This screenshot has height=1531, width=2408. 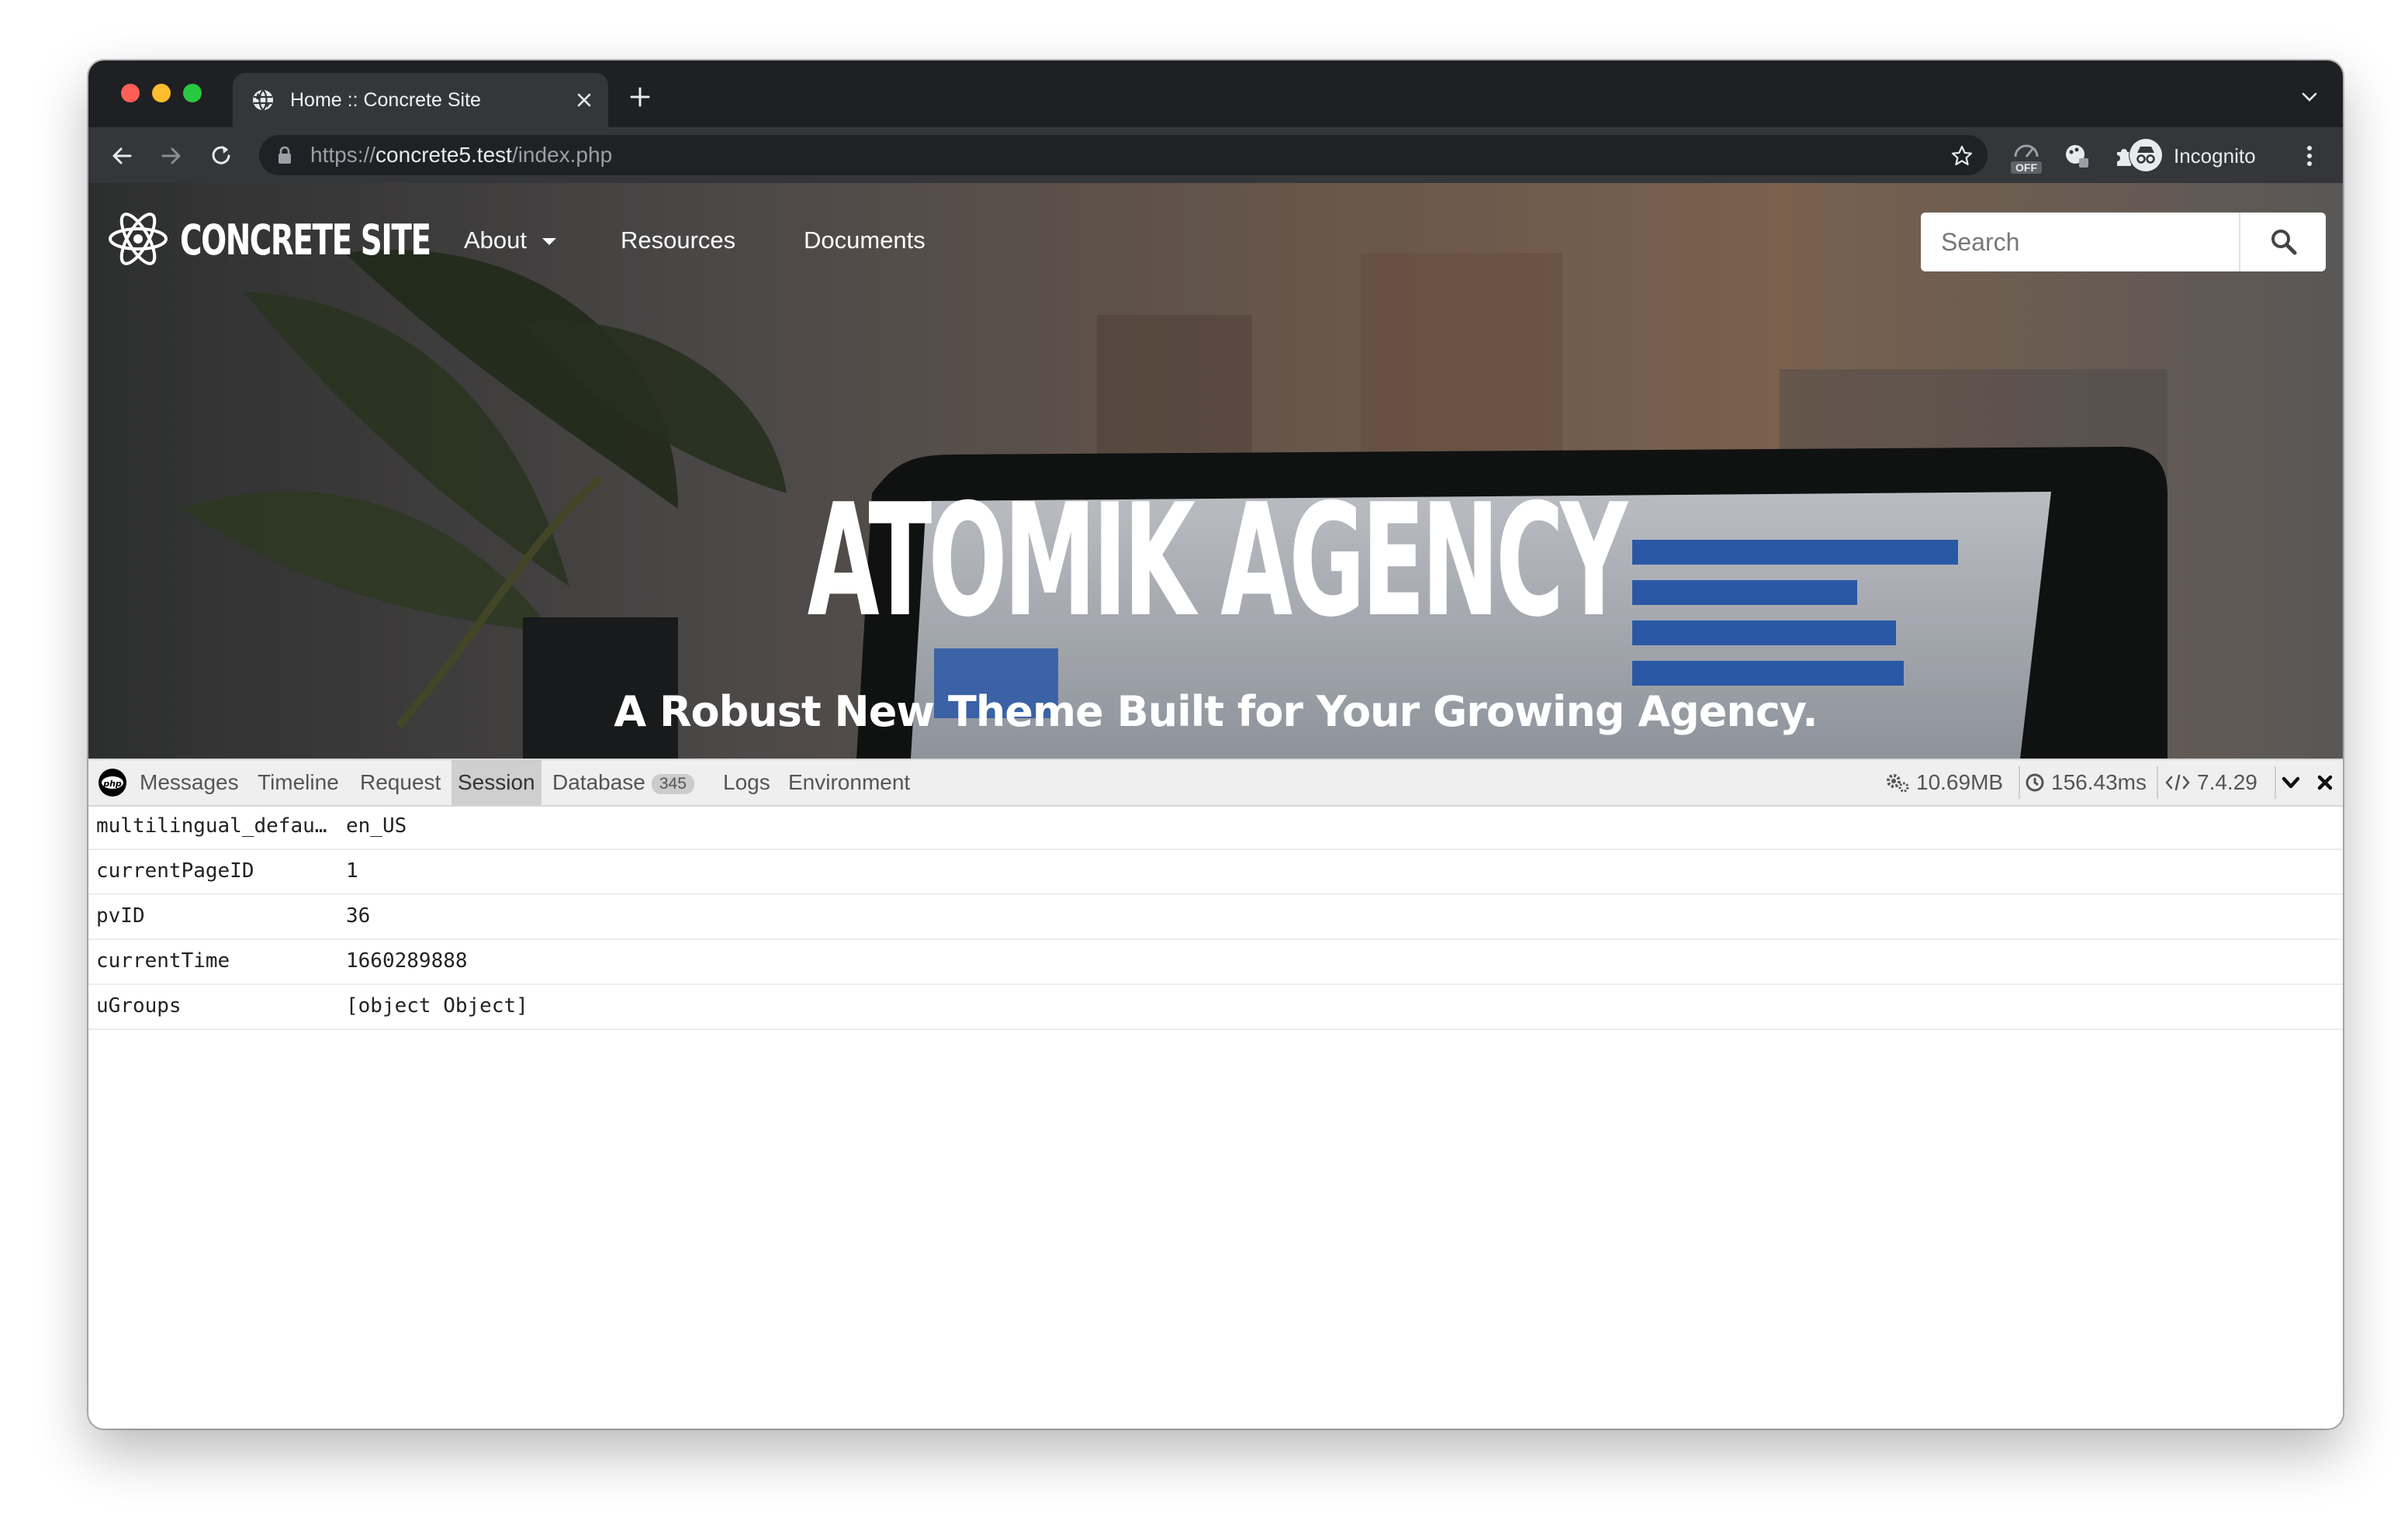 I want to click on query-count-badge: 345, so click(x=672, y=783).